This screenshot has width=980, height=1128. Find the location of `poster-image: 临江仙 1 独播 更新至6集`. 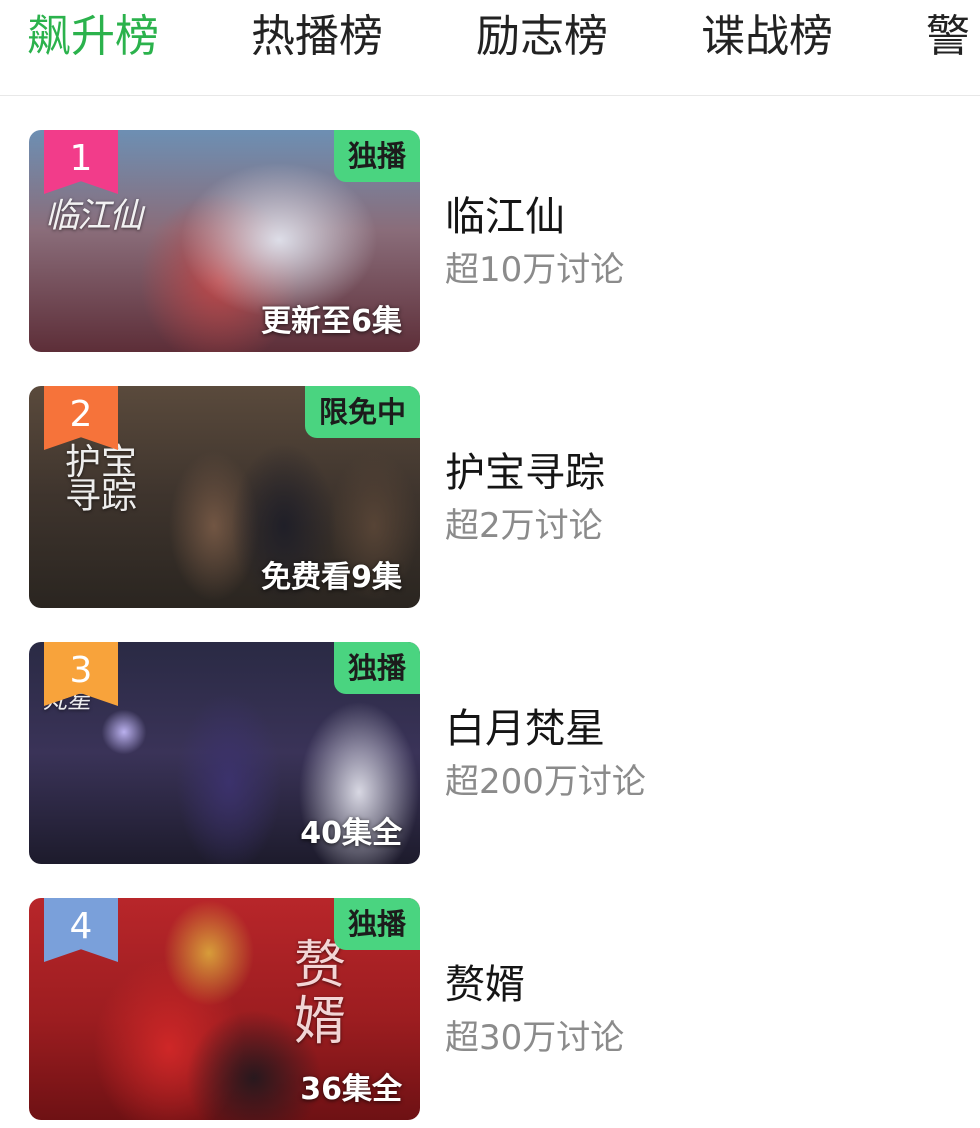

poster-image: 临江仙 1 独播 更新至6集 is located at coordinates (224, 241).